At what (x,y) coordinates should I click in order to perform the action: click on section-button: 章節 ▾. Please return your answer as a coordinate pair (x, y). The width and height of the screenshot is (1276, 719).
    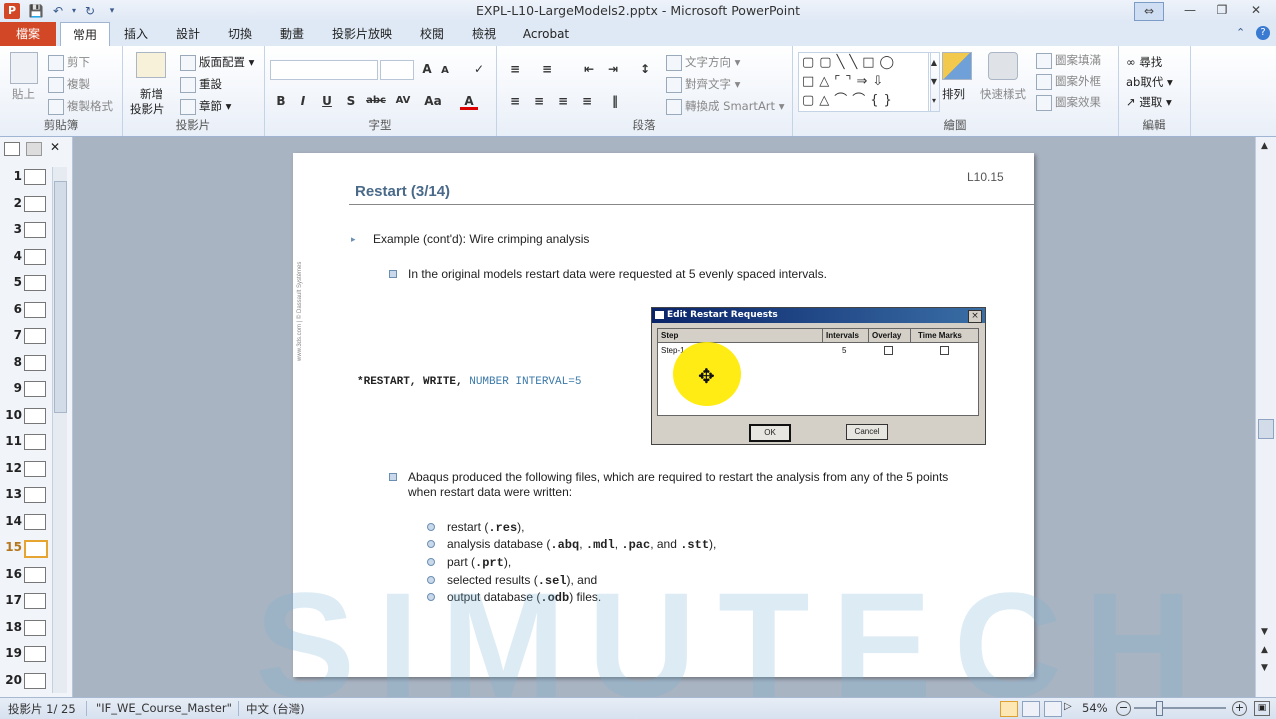
    Looking at the image, I should click on (205, 106).